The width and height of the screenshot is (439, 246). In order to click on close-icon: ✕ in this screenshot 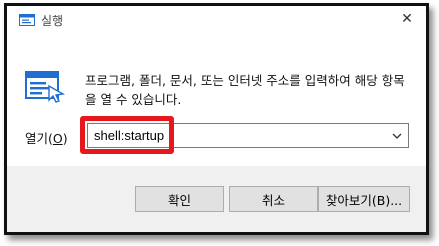, I will do `click(407, 19)`.